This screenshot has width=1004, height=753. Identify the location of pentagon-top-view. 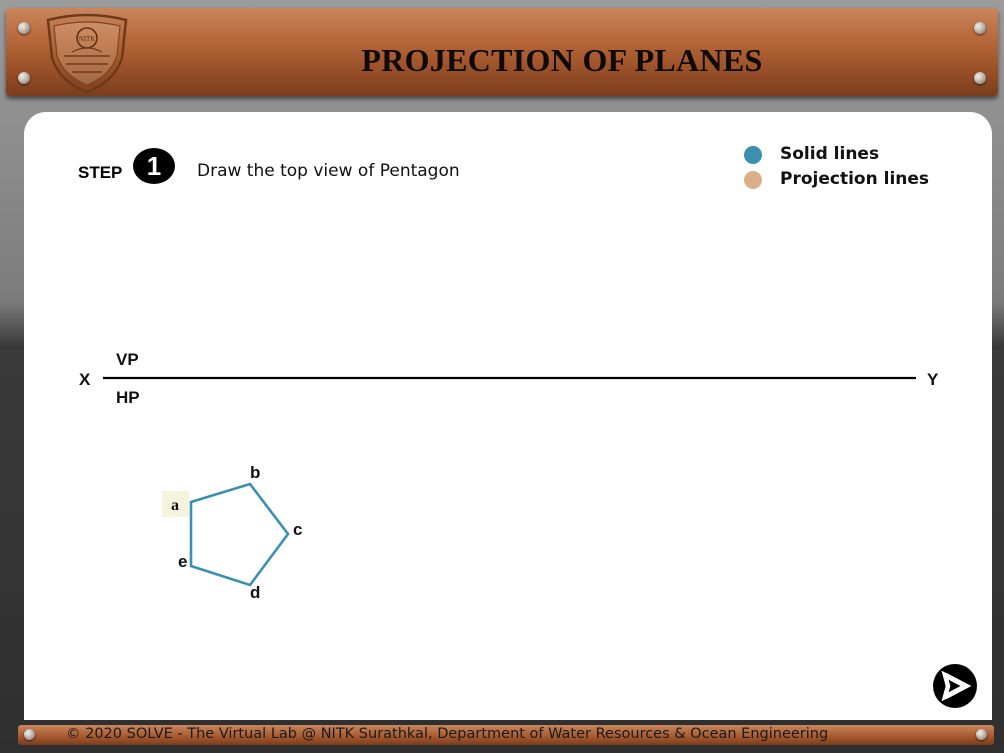
(239, 534).